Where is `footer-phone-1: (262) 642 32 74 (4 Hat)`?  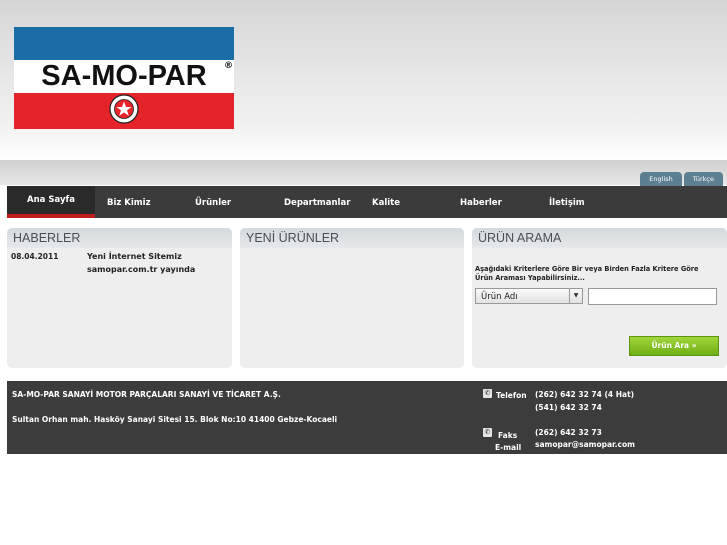 footer-phone-1: (262) 642 32 74 (4 Hat) is located at coordinates (585, 394).